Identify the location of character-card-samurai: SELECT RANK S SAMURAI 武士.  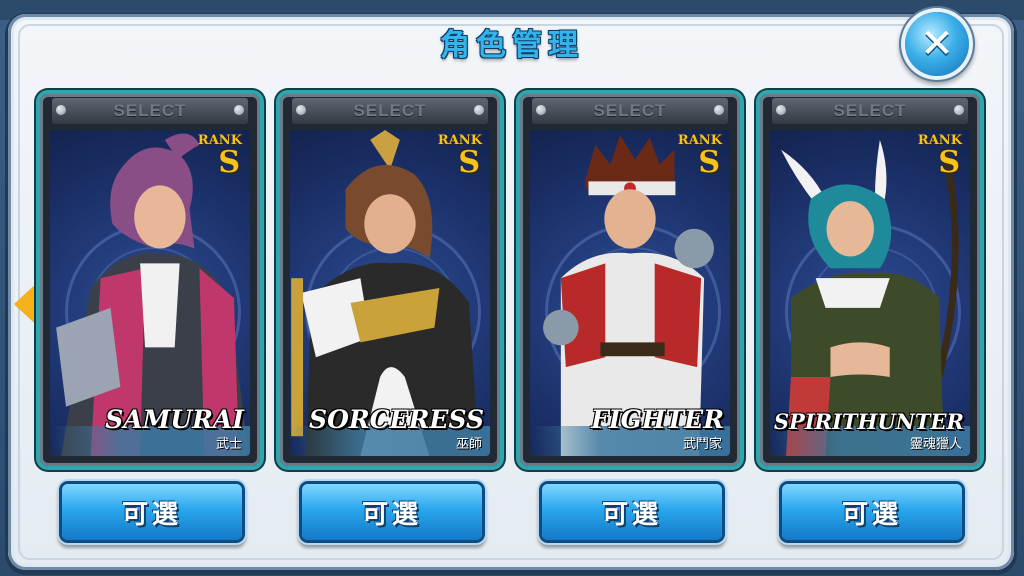
(150, 280).